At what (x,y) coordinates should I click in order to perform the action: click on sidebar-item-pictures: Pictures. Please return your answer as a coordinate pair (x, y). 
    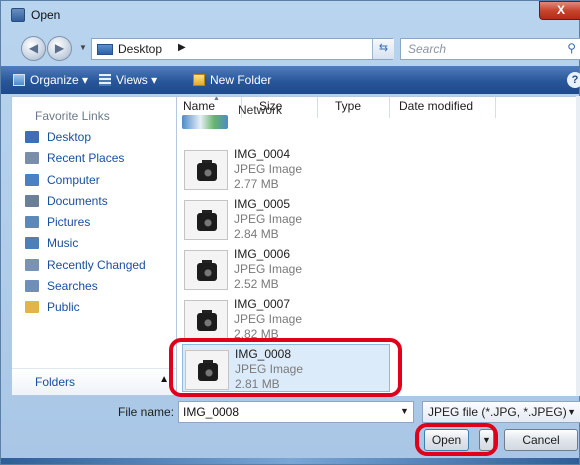
    Looking at the image, I should click on (85, 225).